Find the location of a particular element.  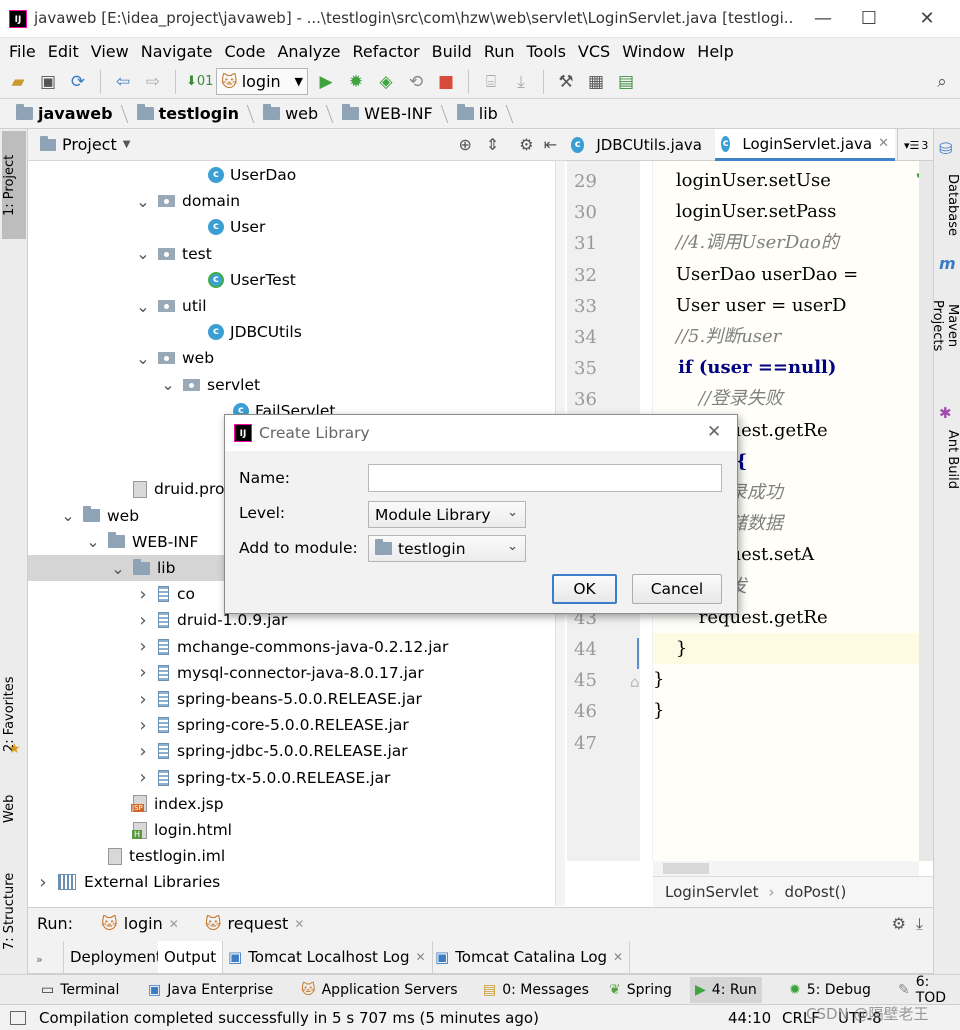

tree-item: index.jsp is located at coordinates (291, 804).